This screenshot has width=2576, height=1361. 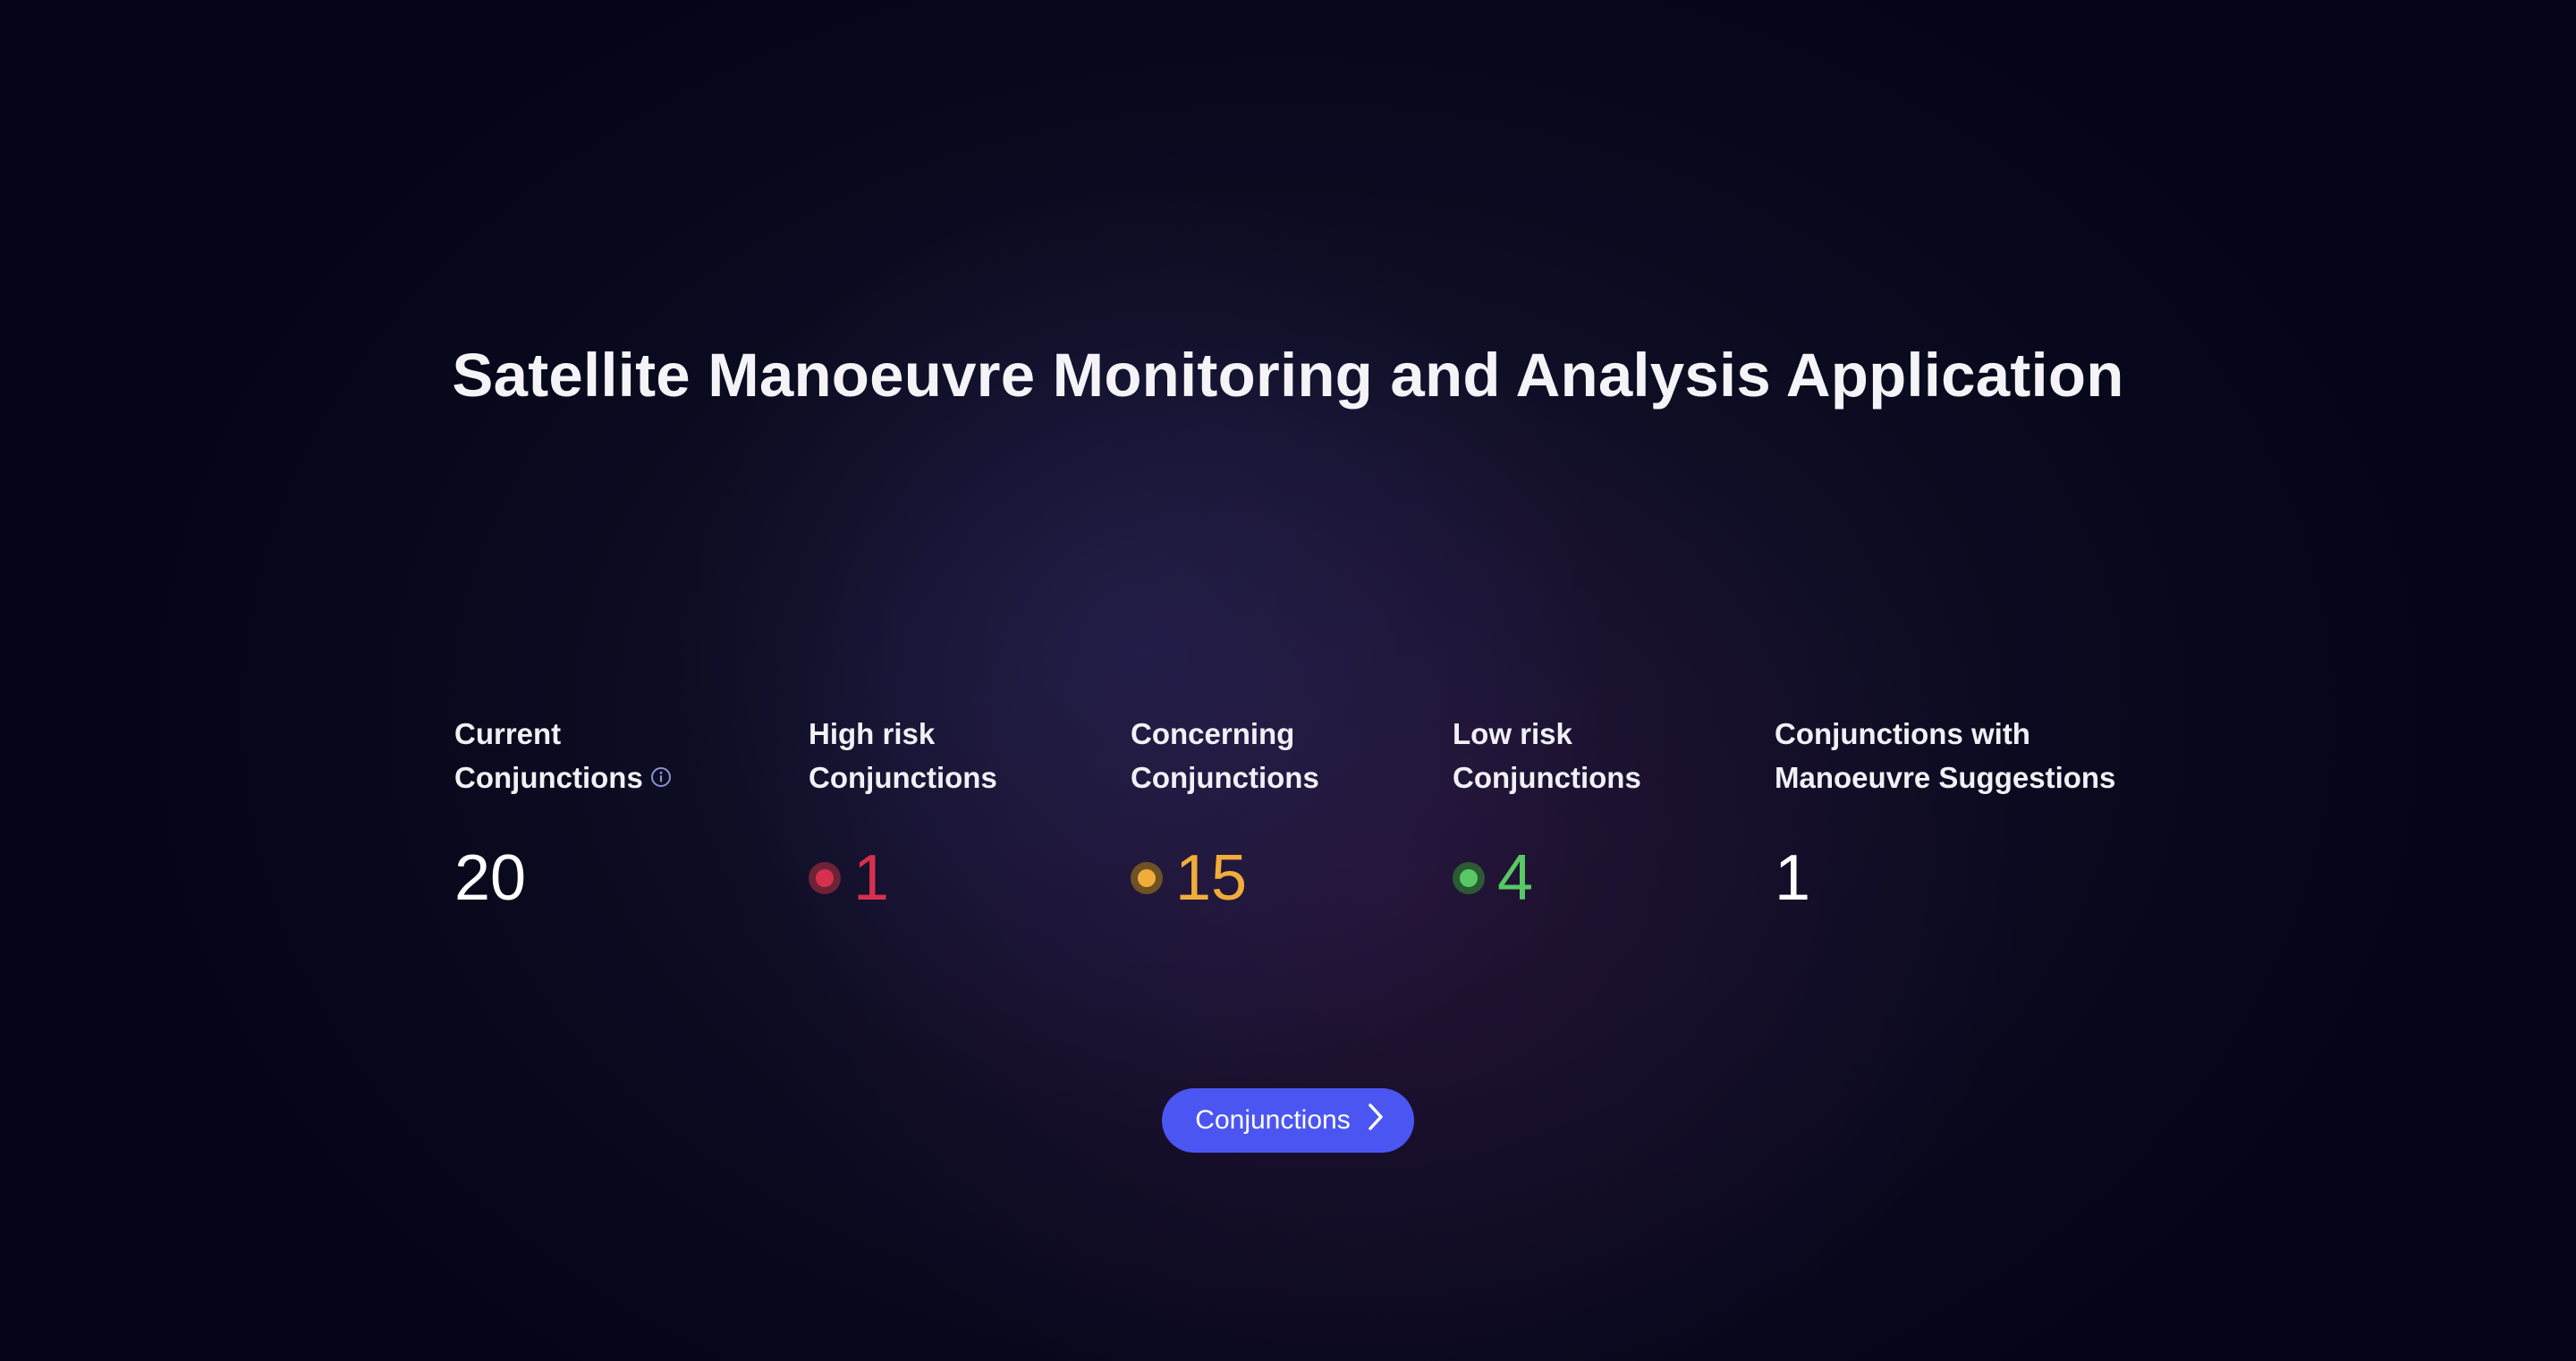 What do you see at coordinates (1469, 878) in the screenshot?
I see `green-dot-icon` at bounding box center [1469, 878].